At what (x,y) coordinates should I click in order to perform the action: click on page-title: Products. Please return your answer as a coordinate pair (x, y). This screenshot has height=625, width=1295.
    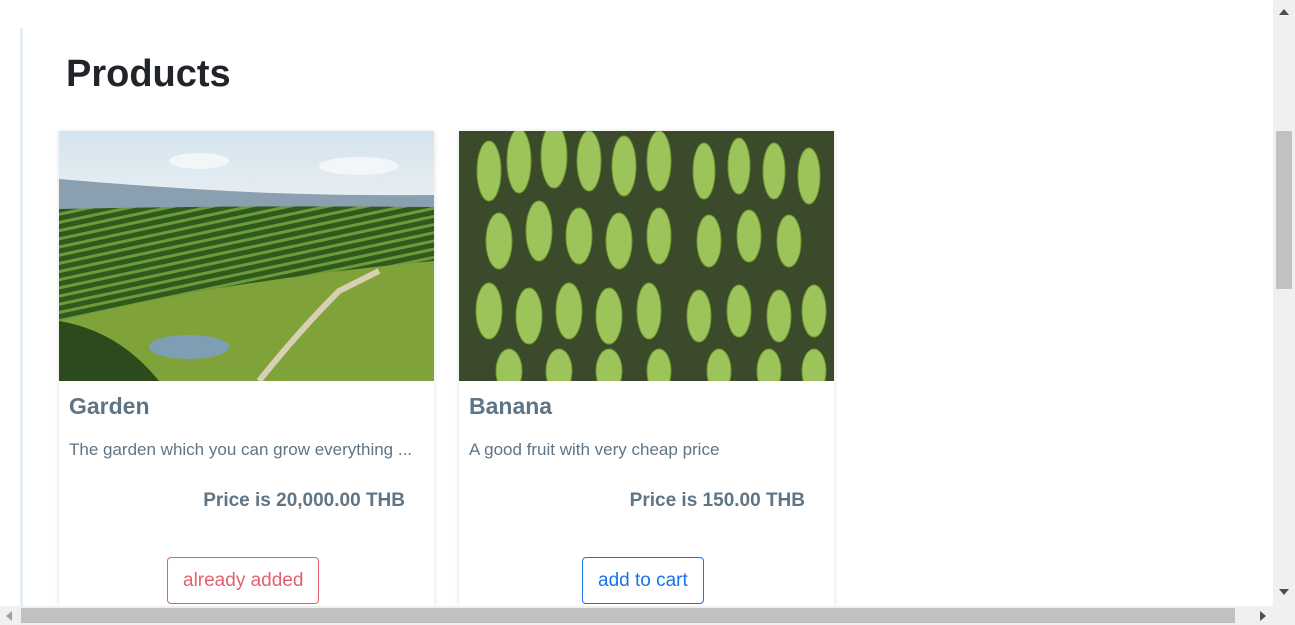
    Looking at the image, I should click on (148, 74).